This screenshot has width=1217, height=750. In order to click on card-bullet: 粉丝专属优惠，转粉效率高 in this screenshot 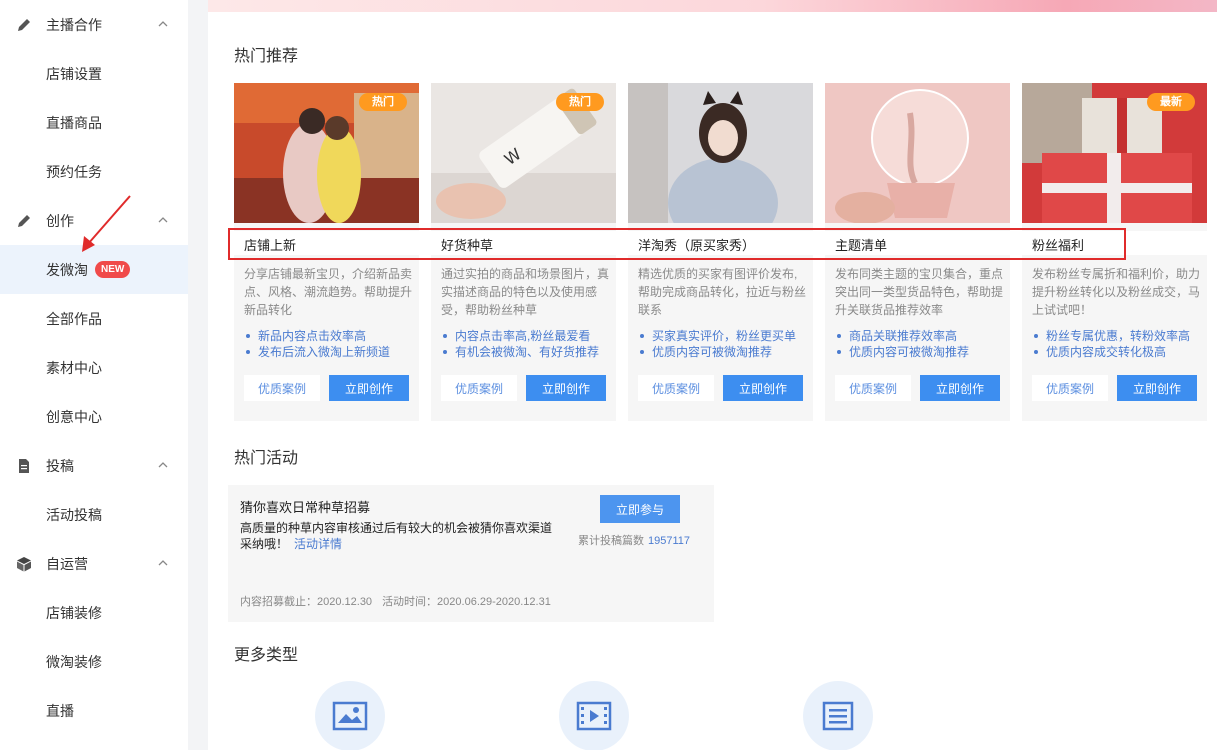, I will do `click(1121, 336)`.